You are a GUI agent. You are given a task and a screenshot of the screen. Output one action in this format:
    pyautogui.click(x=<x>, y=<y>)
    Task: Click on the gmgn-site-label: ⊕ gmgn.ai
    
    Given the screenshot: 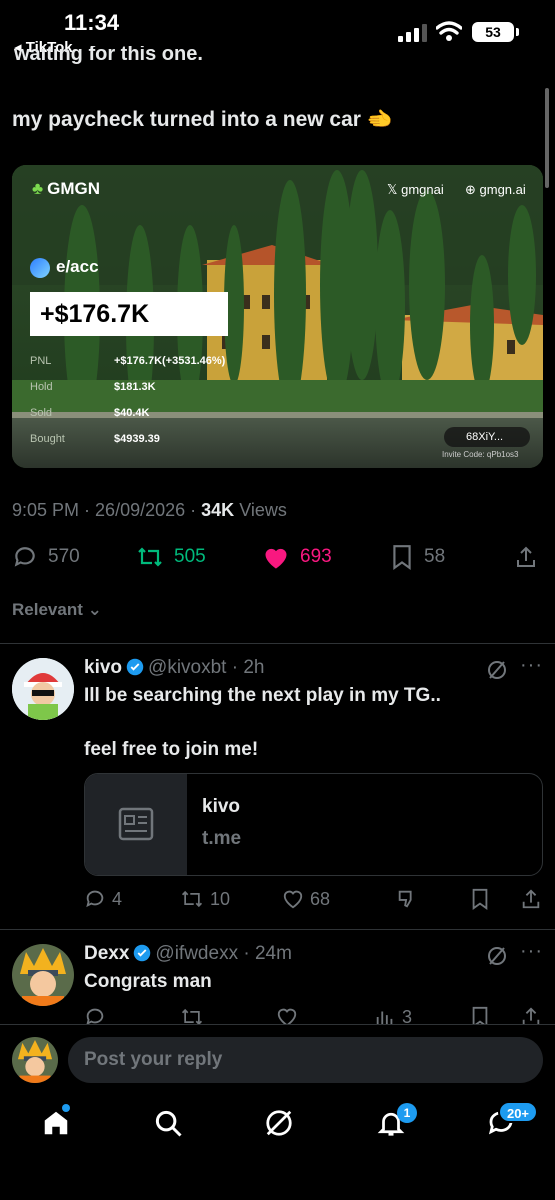 What is the action you would take?
    pyautogui.click(x=495, y=189)
    